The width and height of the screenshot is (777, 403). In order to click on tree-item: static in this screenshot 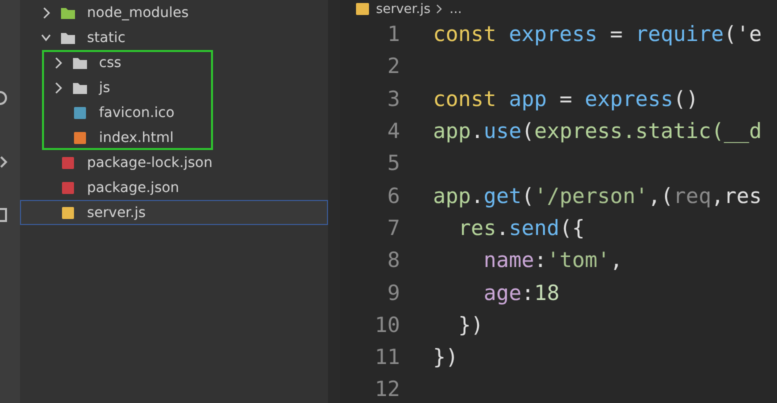, I will do `click(174, 37)`.